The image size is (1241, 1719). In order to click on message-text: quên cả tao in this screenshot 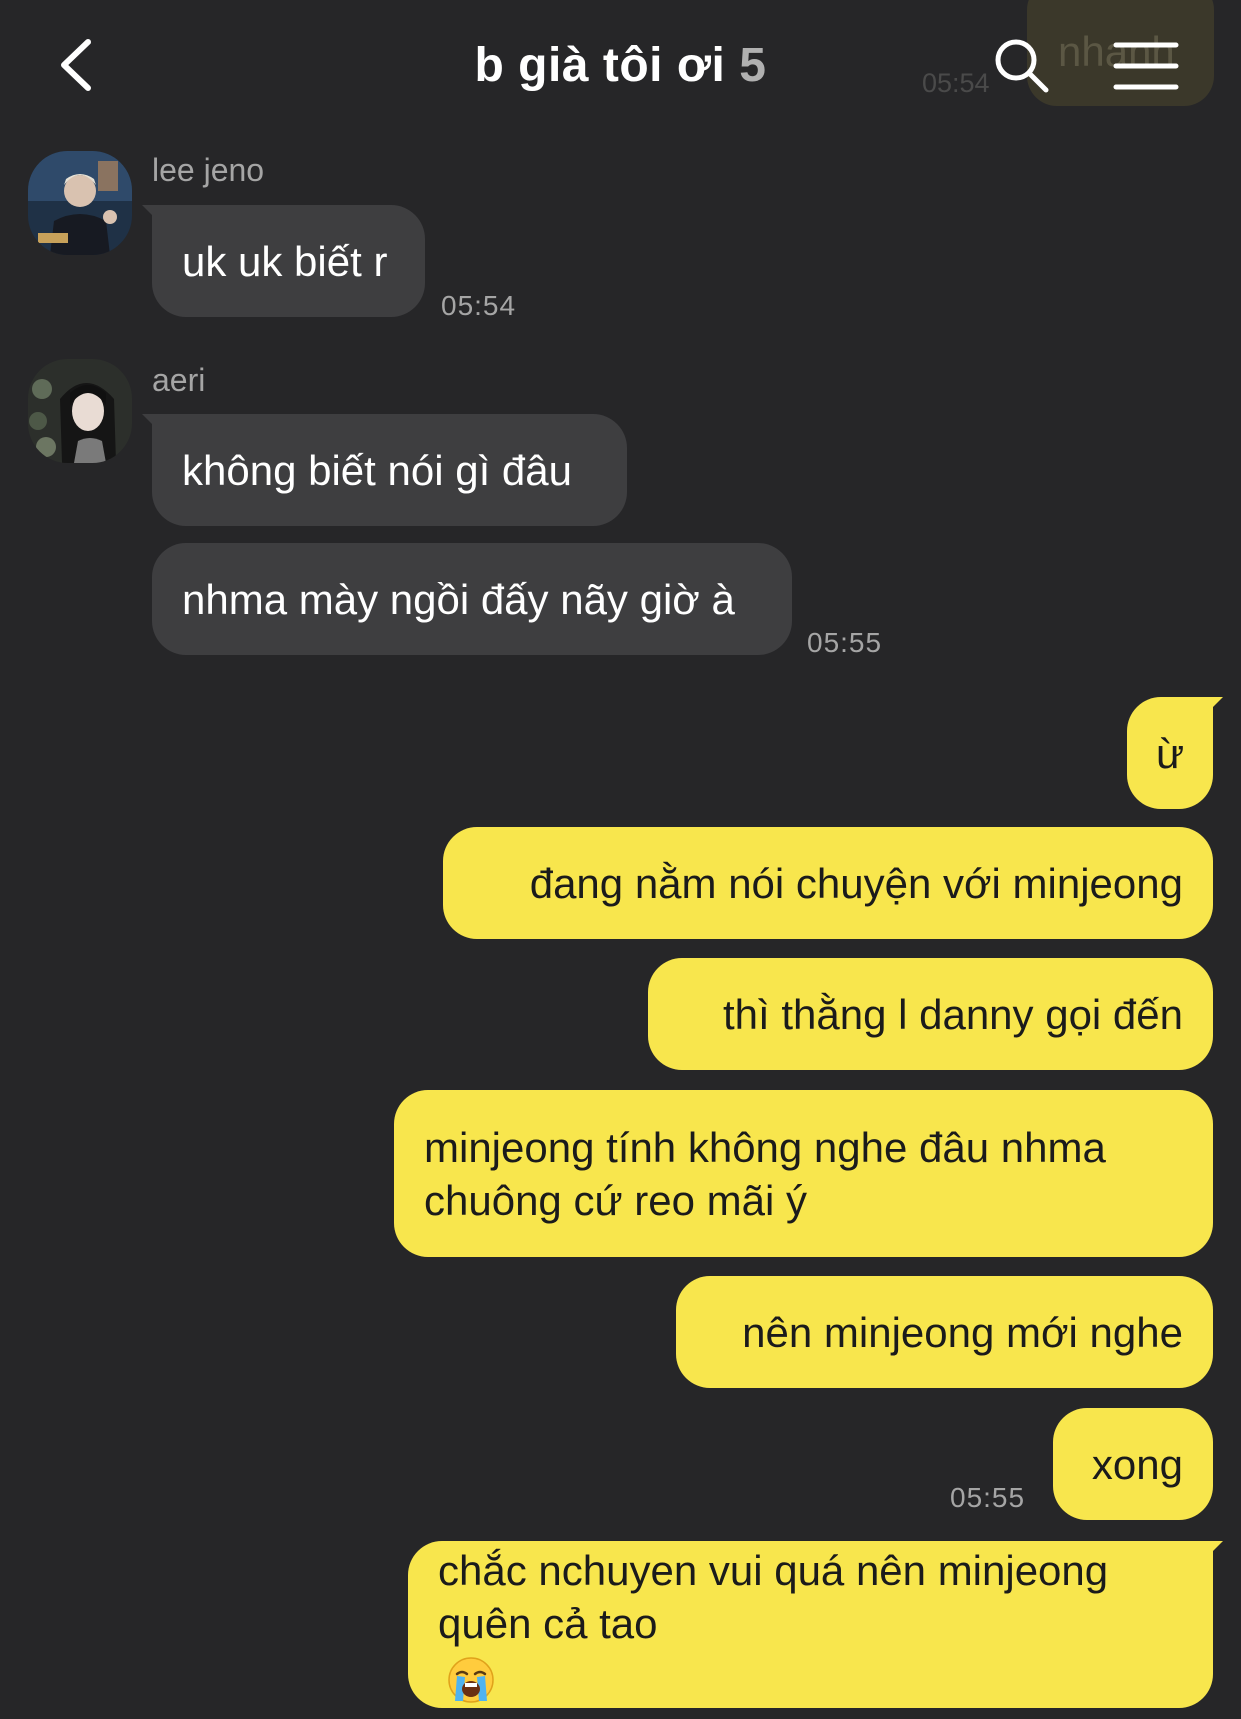, I will do `click(548, 1624)`.